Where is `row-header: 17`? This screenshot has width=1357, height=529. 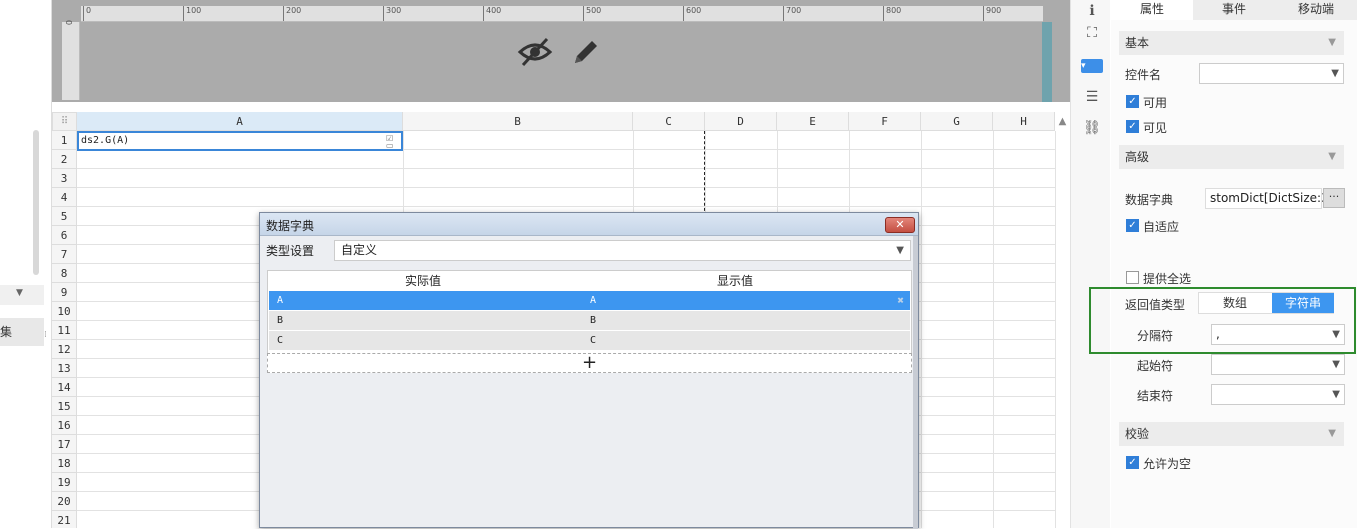 row-header: 17 is located at coordinates (64, 444).